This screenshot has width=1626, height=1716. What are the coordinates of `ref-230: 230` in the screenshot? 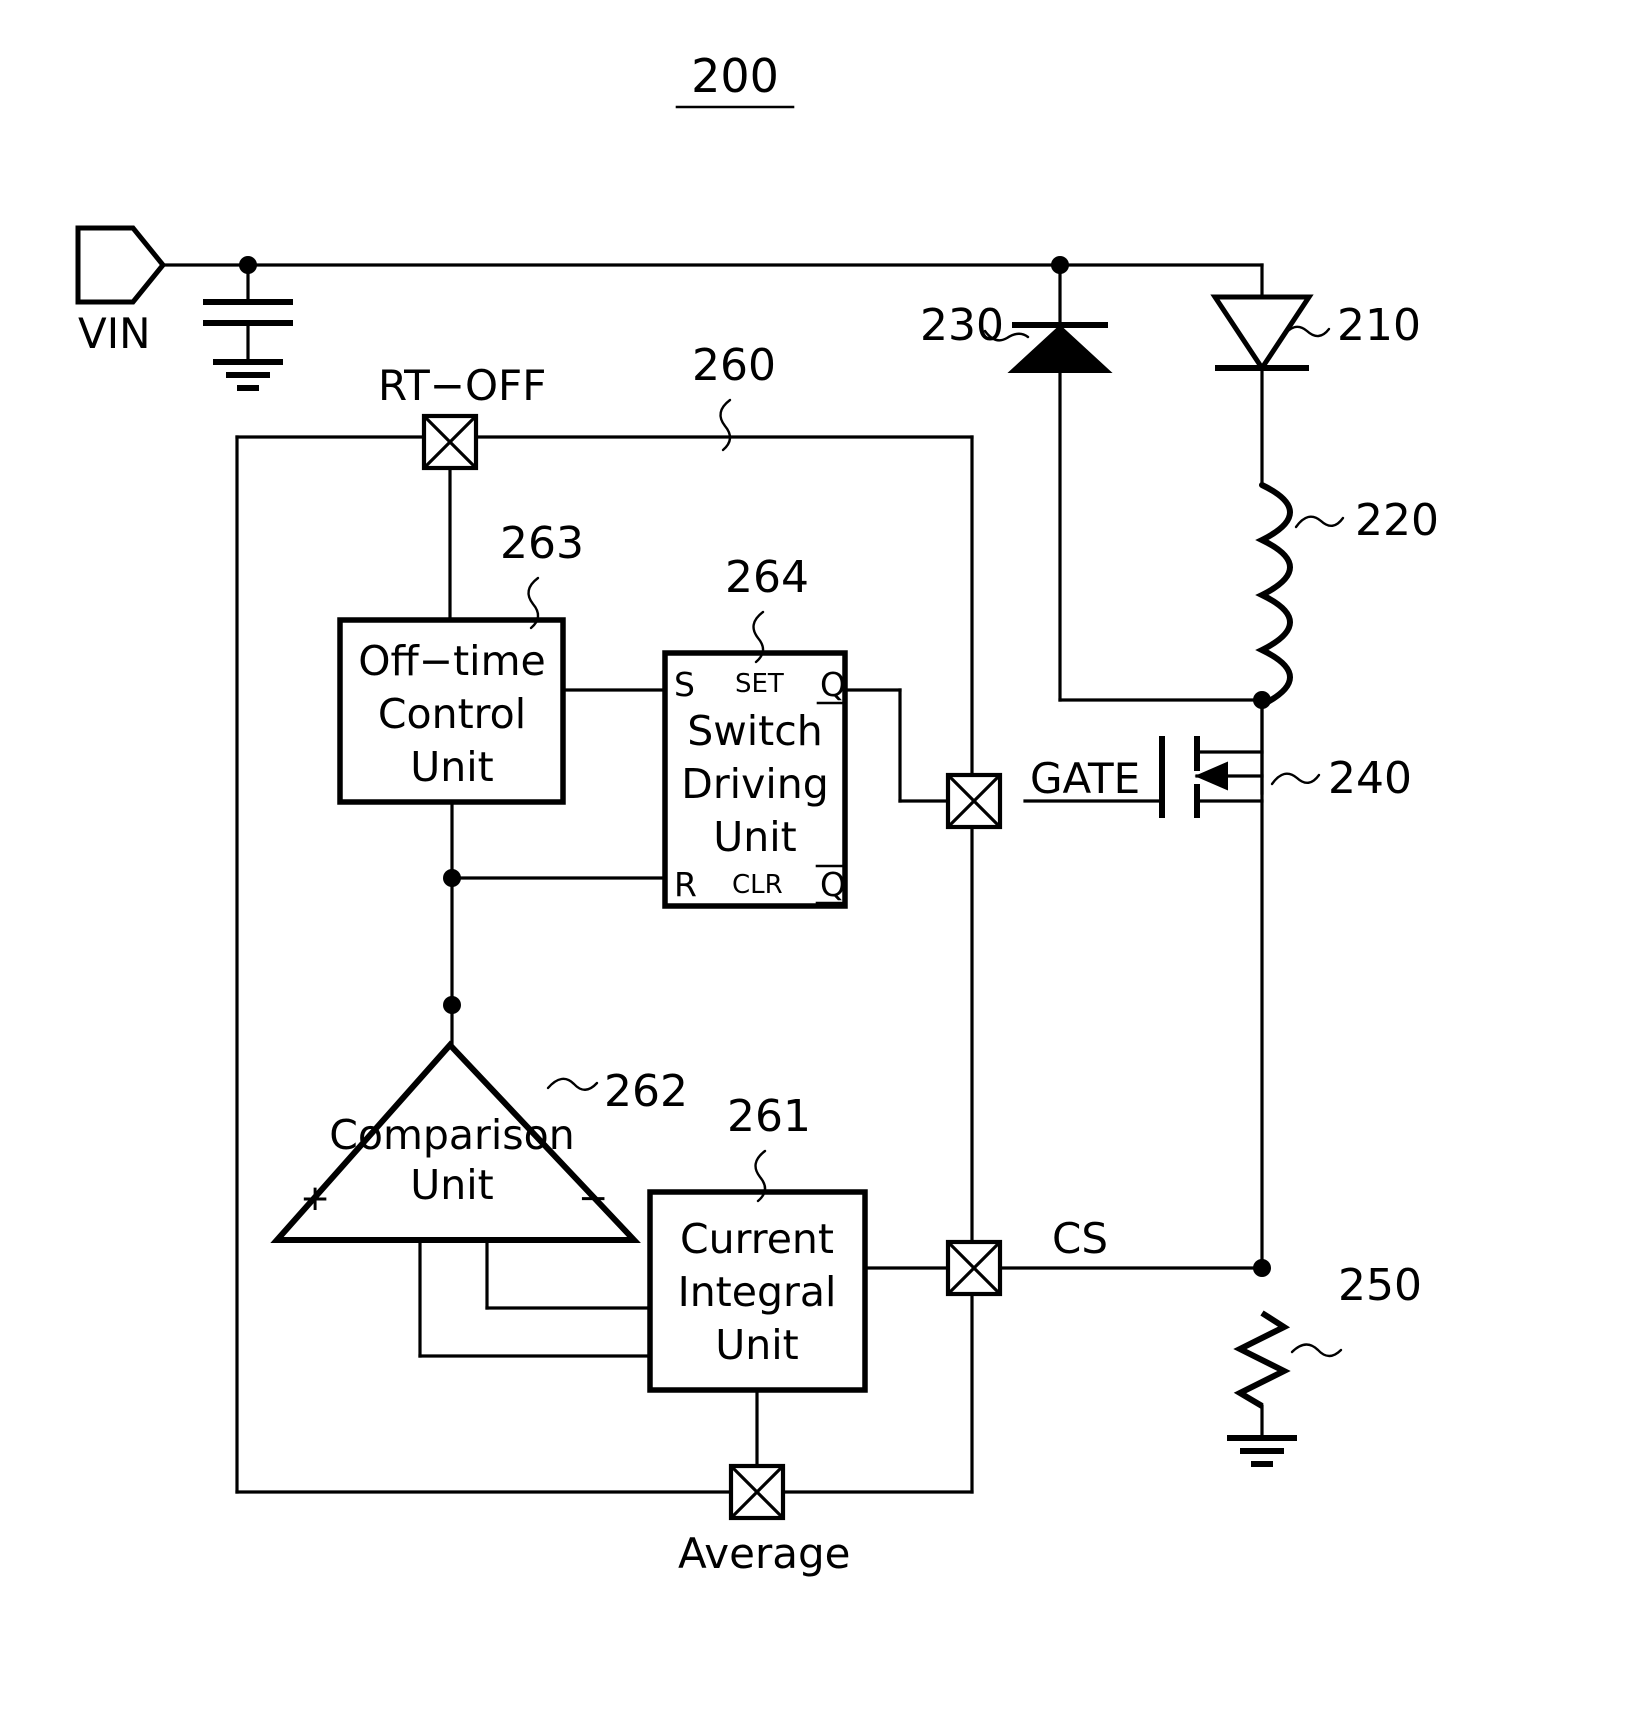 It's located at (962, 325).